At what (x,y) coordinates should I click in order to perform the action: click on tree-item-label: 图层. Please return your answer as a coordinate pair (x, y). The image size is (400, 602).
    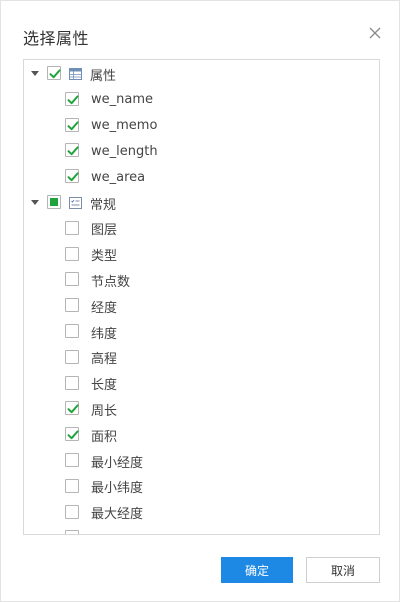
    Looking at the image, I should click on (104, 231).